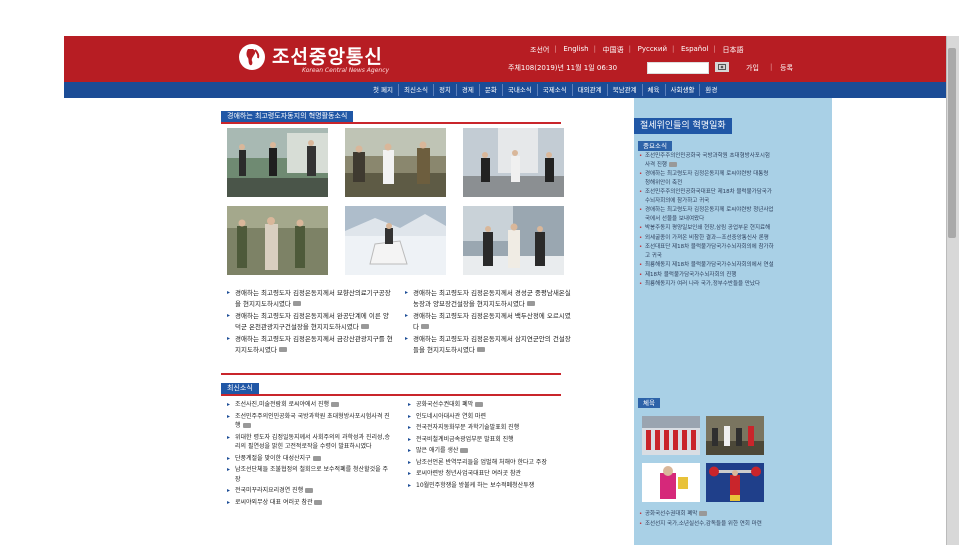 The width and height of the screenshot is (960, 545). I want to click on list-item: 조선대표단 제18차 블럭불가담국가수뇌자회의에 참가하고 귀국, so click(706, 251).